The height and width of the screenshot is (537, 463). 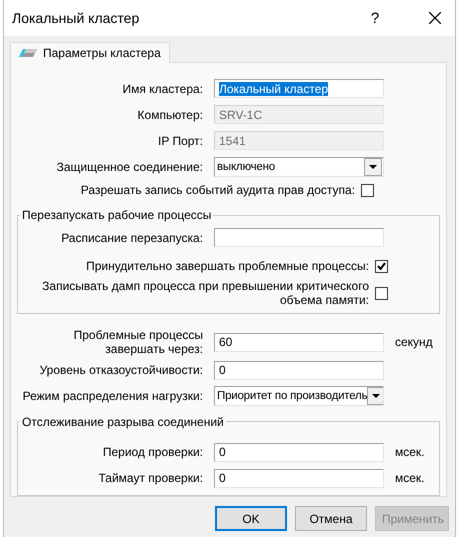 What do you see at coordinates (299, 167) in the screenshot?
I see `dropdown: выключено` at bounding box center [299, 167].